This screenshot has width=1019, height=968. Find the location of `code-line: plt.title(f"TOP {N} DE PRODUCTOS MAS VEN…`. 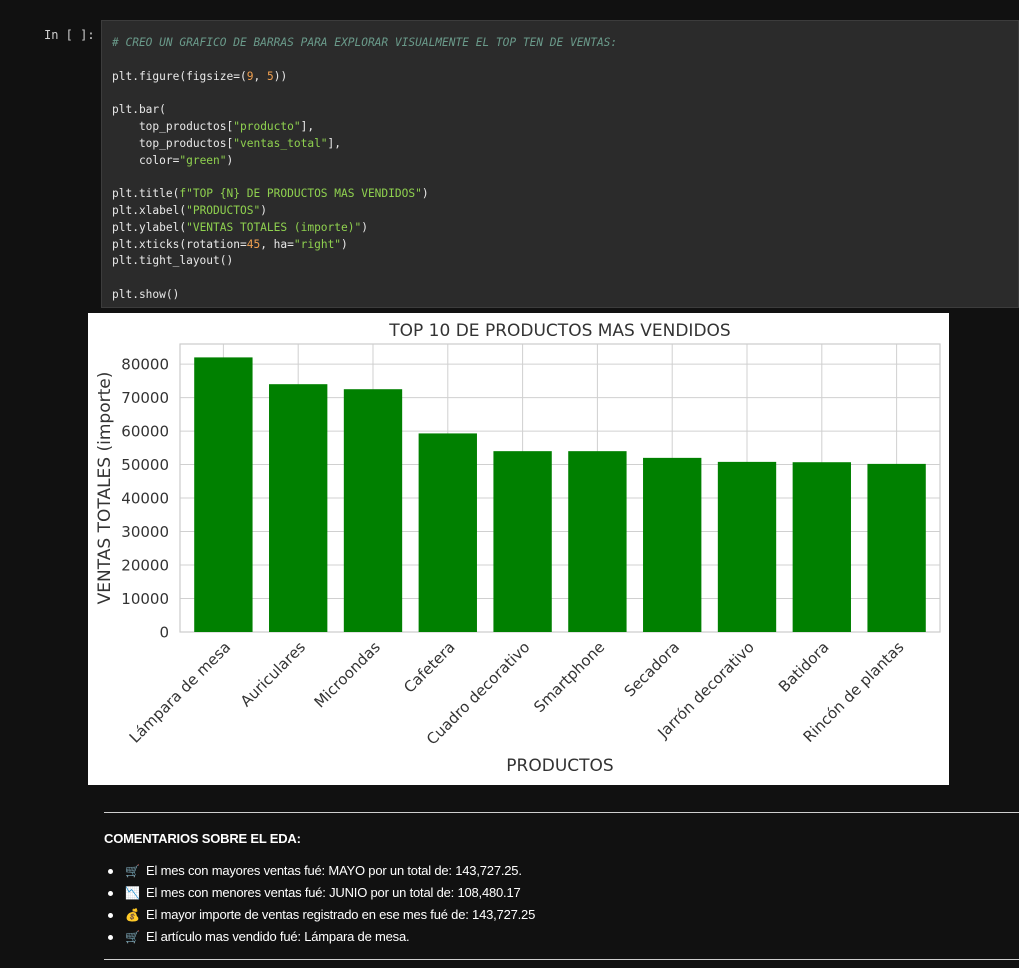

code-line: plt.title(f"TOP {N} DE PRODUCTOS MAS VEN… is located at coordinates (270, 194).